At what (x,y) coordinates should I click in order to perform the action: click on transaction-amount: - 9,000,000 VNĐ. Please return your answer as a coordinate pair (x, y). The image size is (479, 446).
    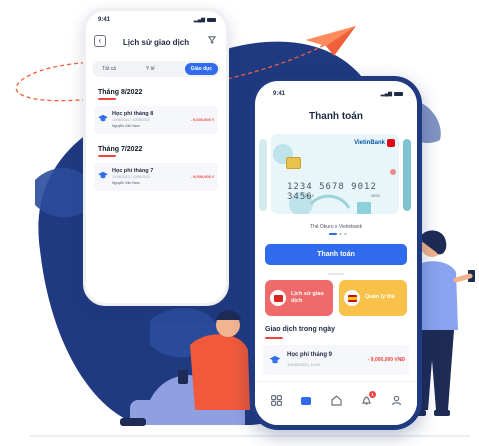
    Looking at the image, I should click on (386, 360).